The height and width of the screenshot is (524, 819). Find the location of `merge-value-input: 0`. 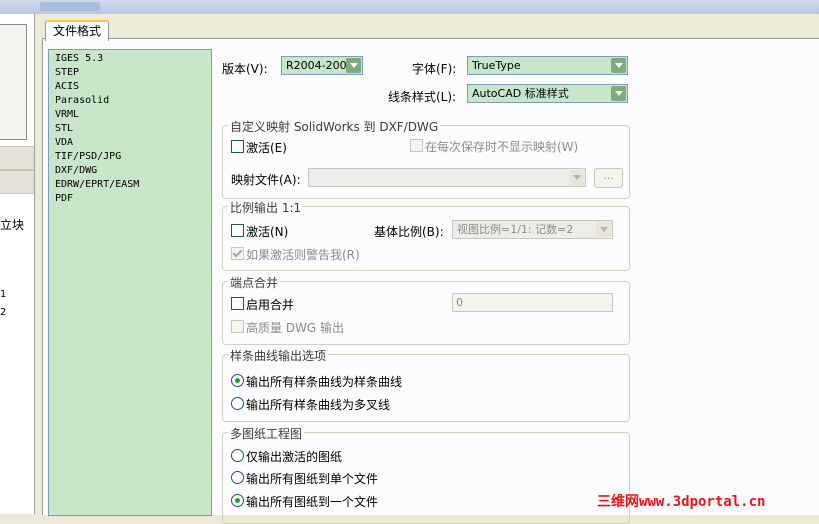

merge-value-input: 0 is located at coordinates (532, 302).